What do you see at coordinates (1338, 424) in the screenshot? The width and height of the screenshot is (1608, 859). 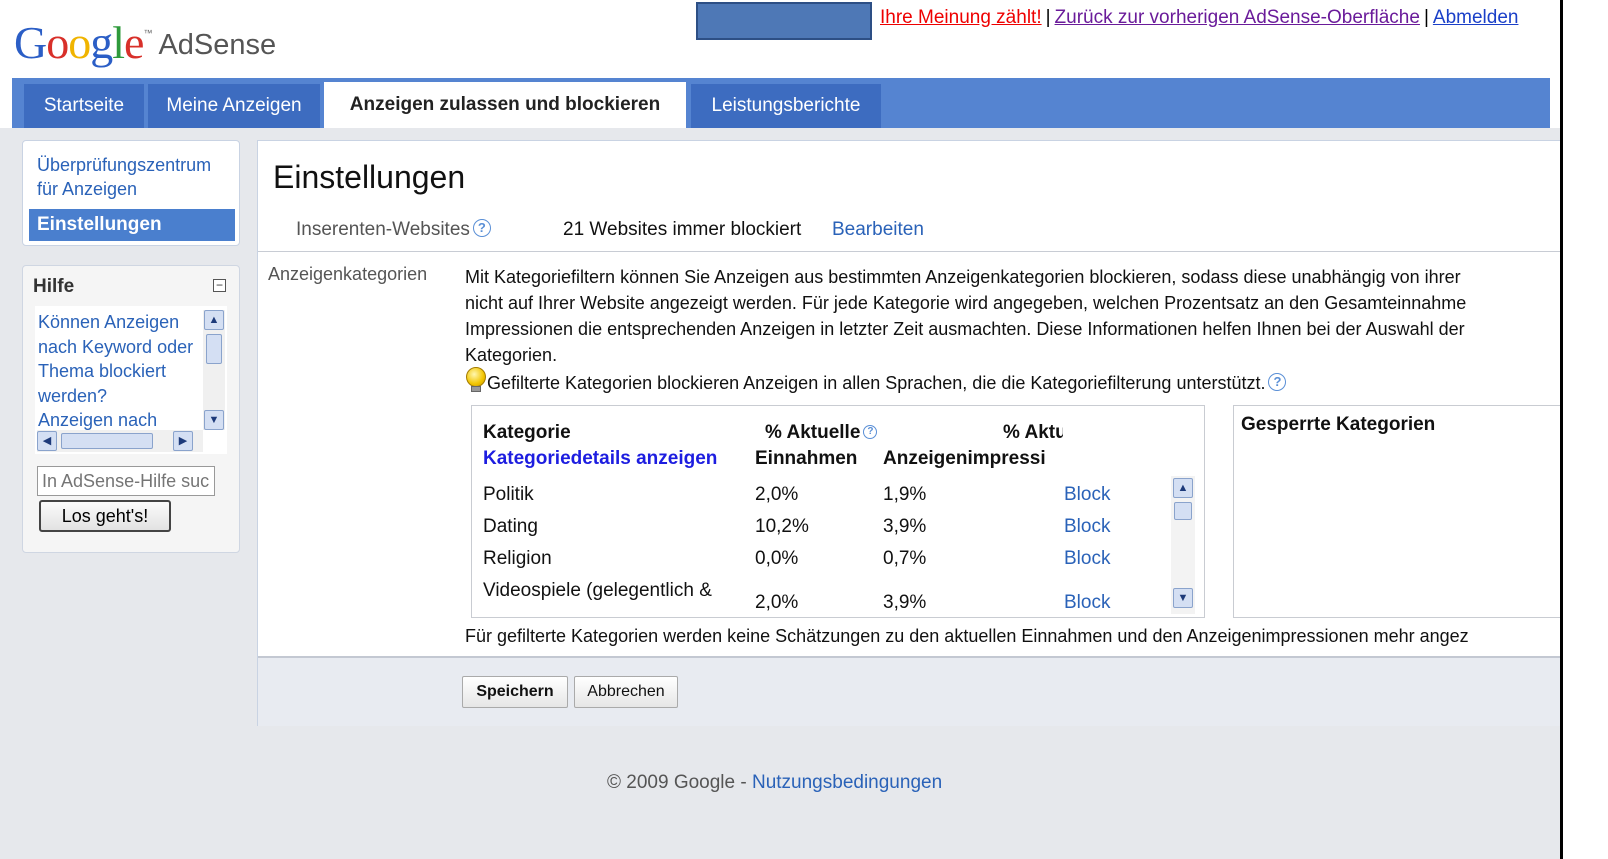 I see `blocked-categories-header: Gesperrte Kategorien` at bounding box center [1338, 424].